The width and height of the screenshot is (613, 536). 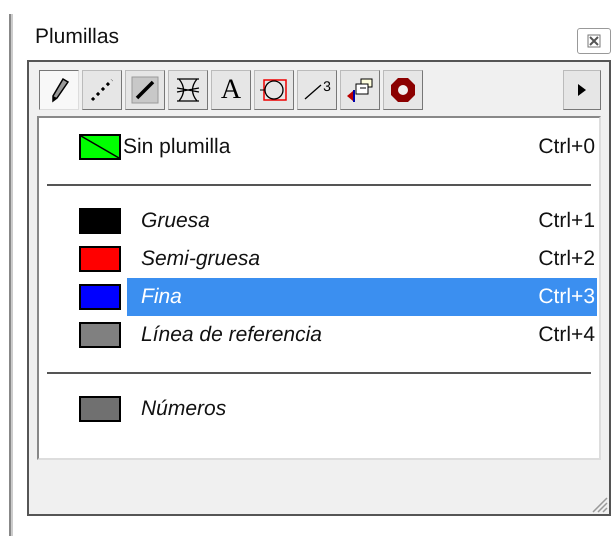 I want to click on text-tool-label: A, so click(x=231, y=90).